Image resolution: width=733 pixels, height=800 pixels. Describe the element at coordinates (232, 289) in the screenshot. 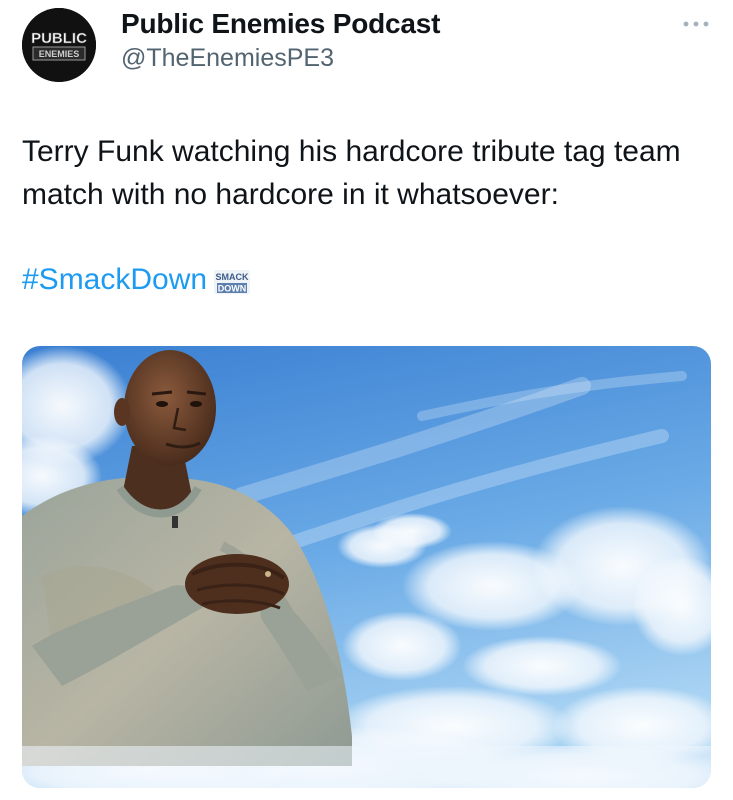

I see `svg-text: DOWN` at that location.